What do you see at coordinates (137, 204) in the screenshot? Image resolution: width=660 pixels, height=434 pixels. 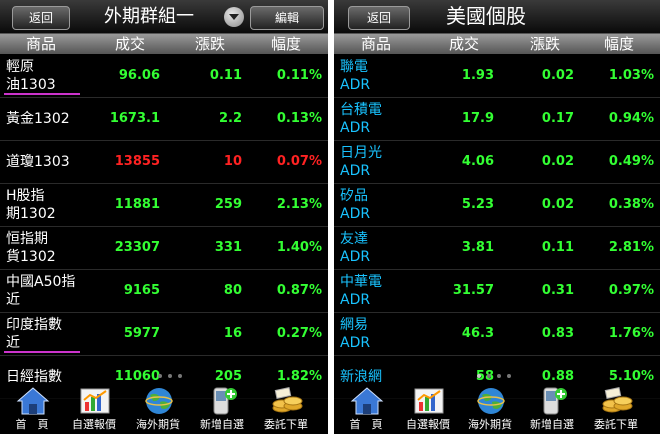 I see `price-value: 11881` at bounding box center [137, 204].